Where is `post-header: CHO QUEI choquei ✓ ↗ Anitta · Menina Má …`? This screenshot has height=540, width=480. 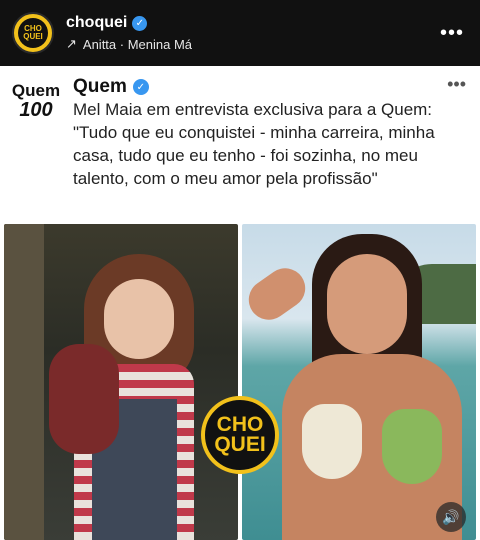
post-header: CHO QUEI choquei ✓ ↗ Anitta · Menina Má … is located at coordinates (240, 33).